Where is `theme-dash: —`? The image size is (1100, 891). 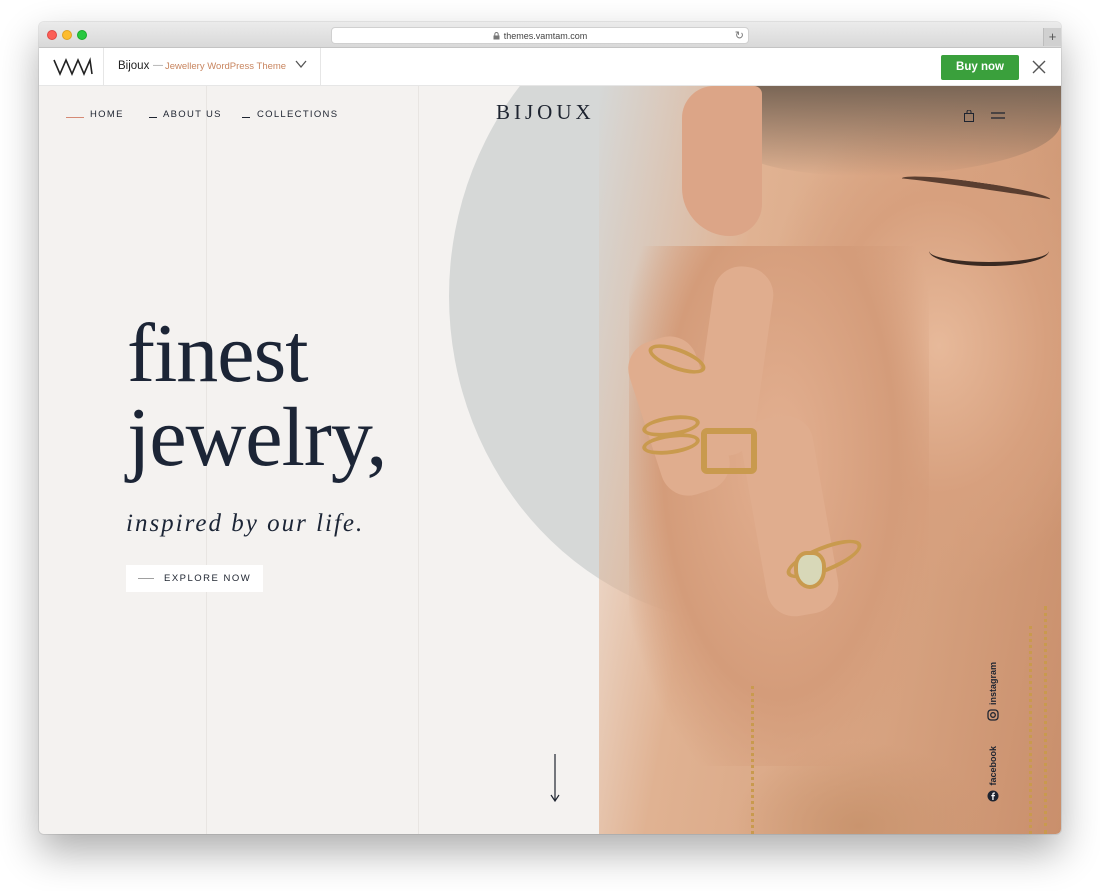 theme-dash: — is located at coordinates (158, 65).